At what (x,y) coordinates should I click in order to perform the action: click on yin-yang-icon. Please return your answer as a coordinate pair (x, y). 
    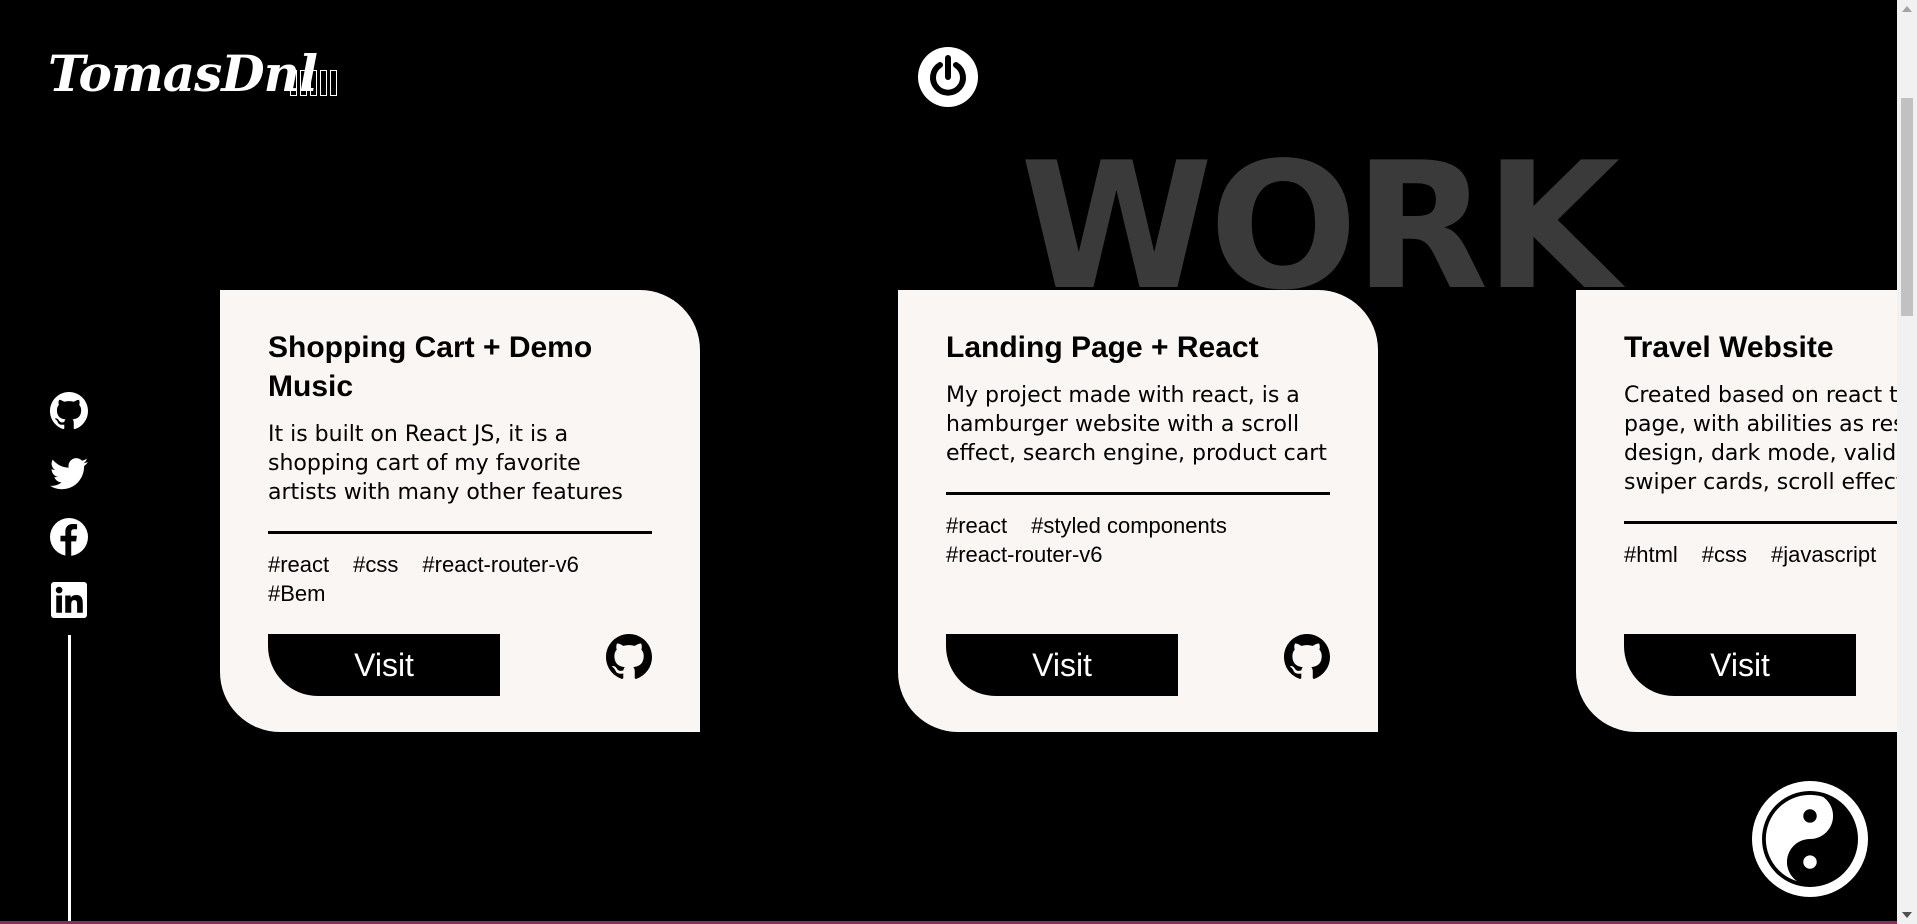
    Looking at the image, I should click on (1810, 839).